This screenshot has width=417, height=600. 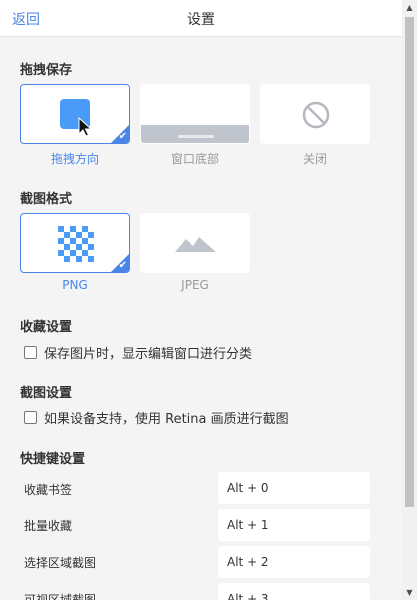 I want to click on retina-checkbox-label: 如果设备支持，使用 Retina 画质进行截图, so click(x=166, y=419).